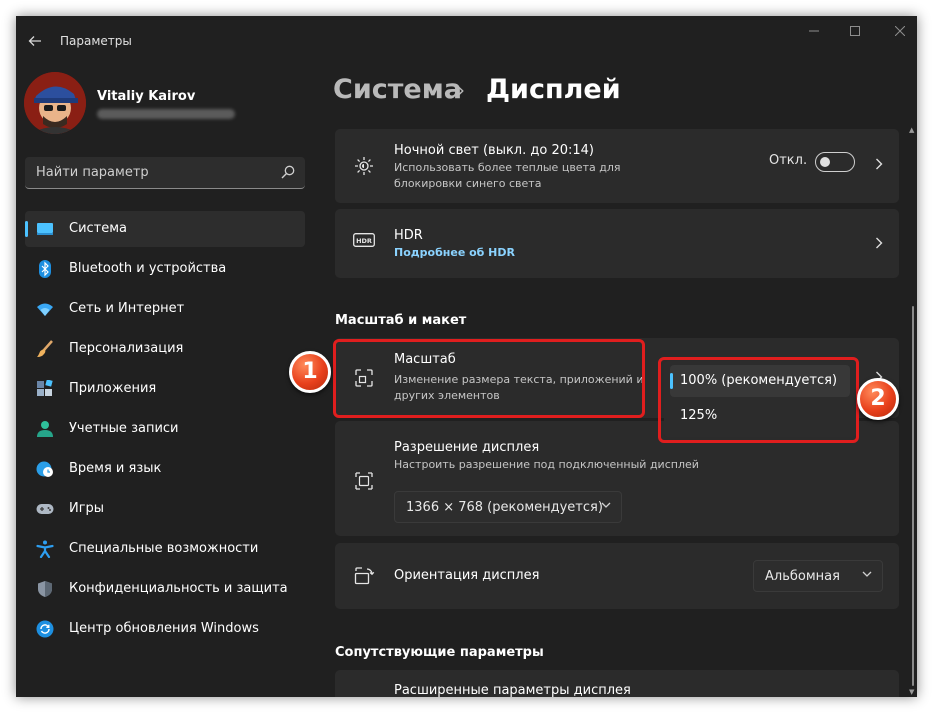 This screenshot has height=713, width=933. Describe the element at coordinates (489, 378) in the screenshot. I see `annotation-highlight-scale` at that location.